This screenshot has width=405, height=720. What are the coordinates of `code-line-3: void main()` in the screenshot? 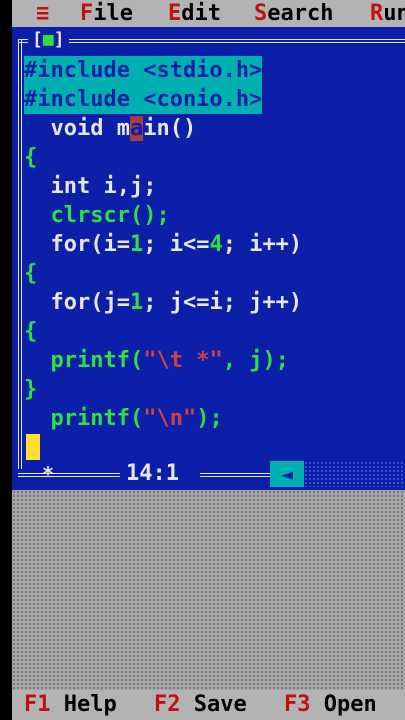 It's located at (110, 128).